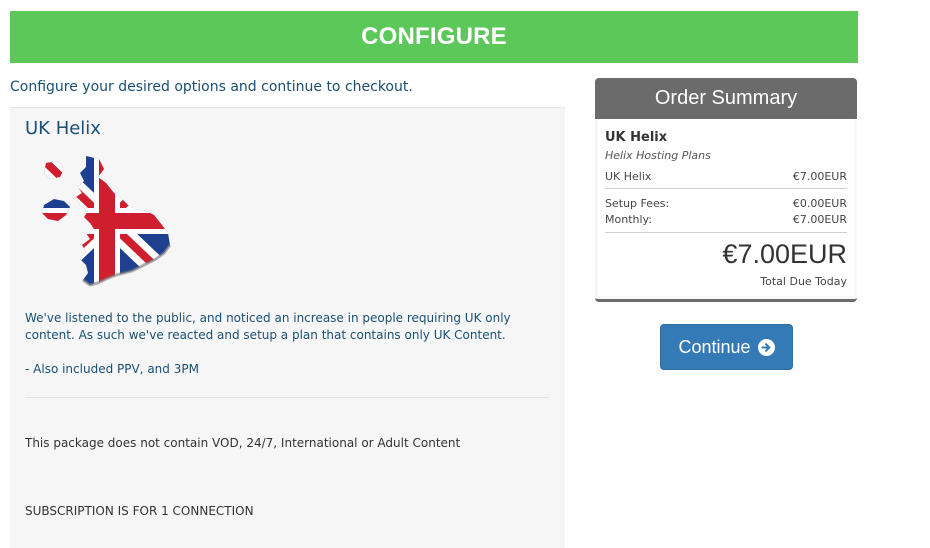 This screenshot has width=930, height=548. I want to click on continue-button: Continue, so click(726, 347).